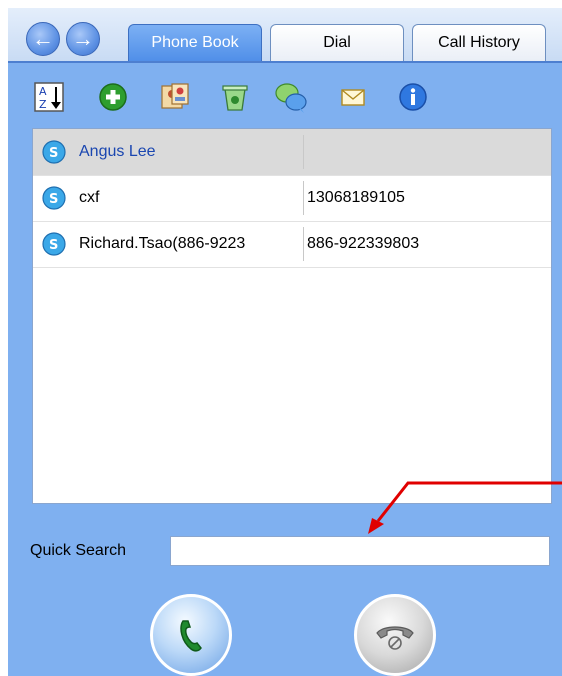 This screenshot has width=562, height=676. I want to click on tab-phone-book: Phone Book, so click(195, 43).